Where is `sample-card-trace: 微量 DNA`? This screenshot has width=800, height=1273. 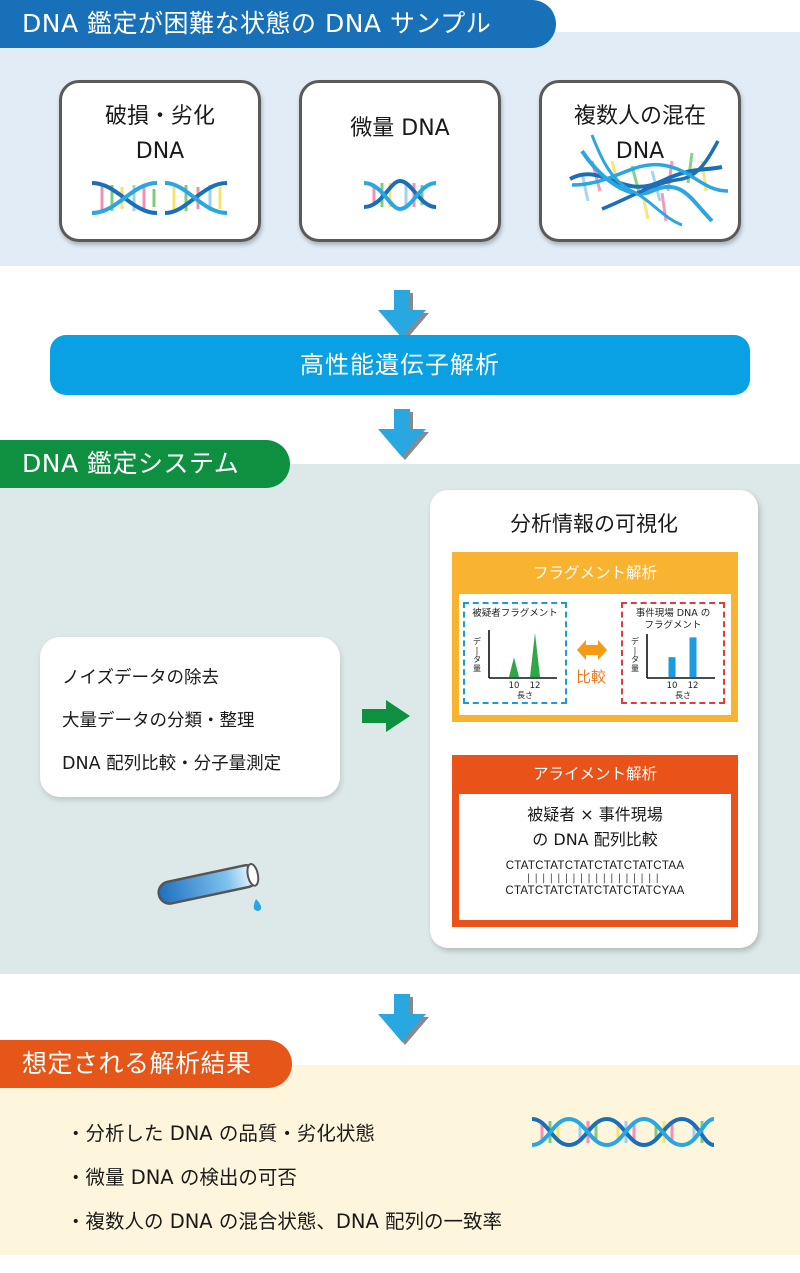
sample-card-trace: 微量 DNA is located at coordinates (400, 161).